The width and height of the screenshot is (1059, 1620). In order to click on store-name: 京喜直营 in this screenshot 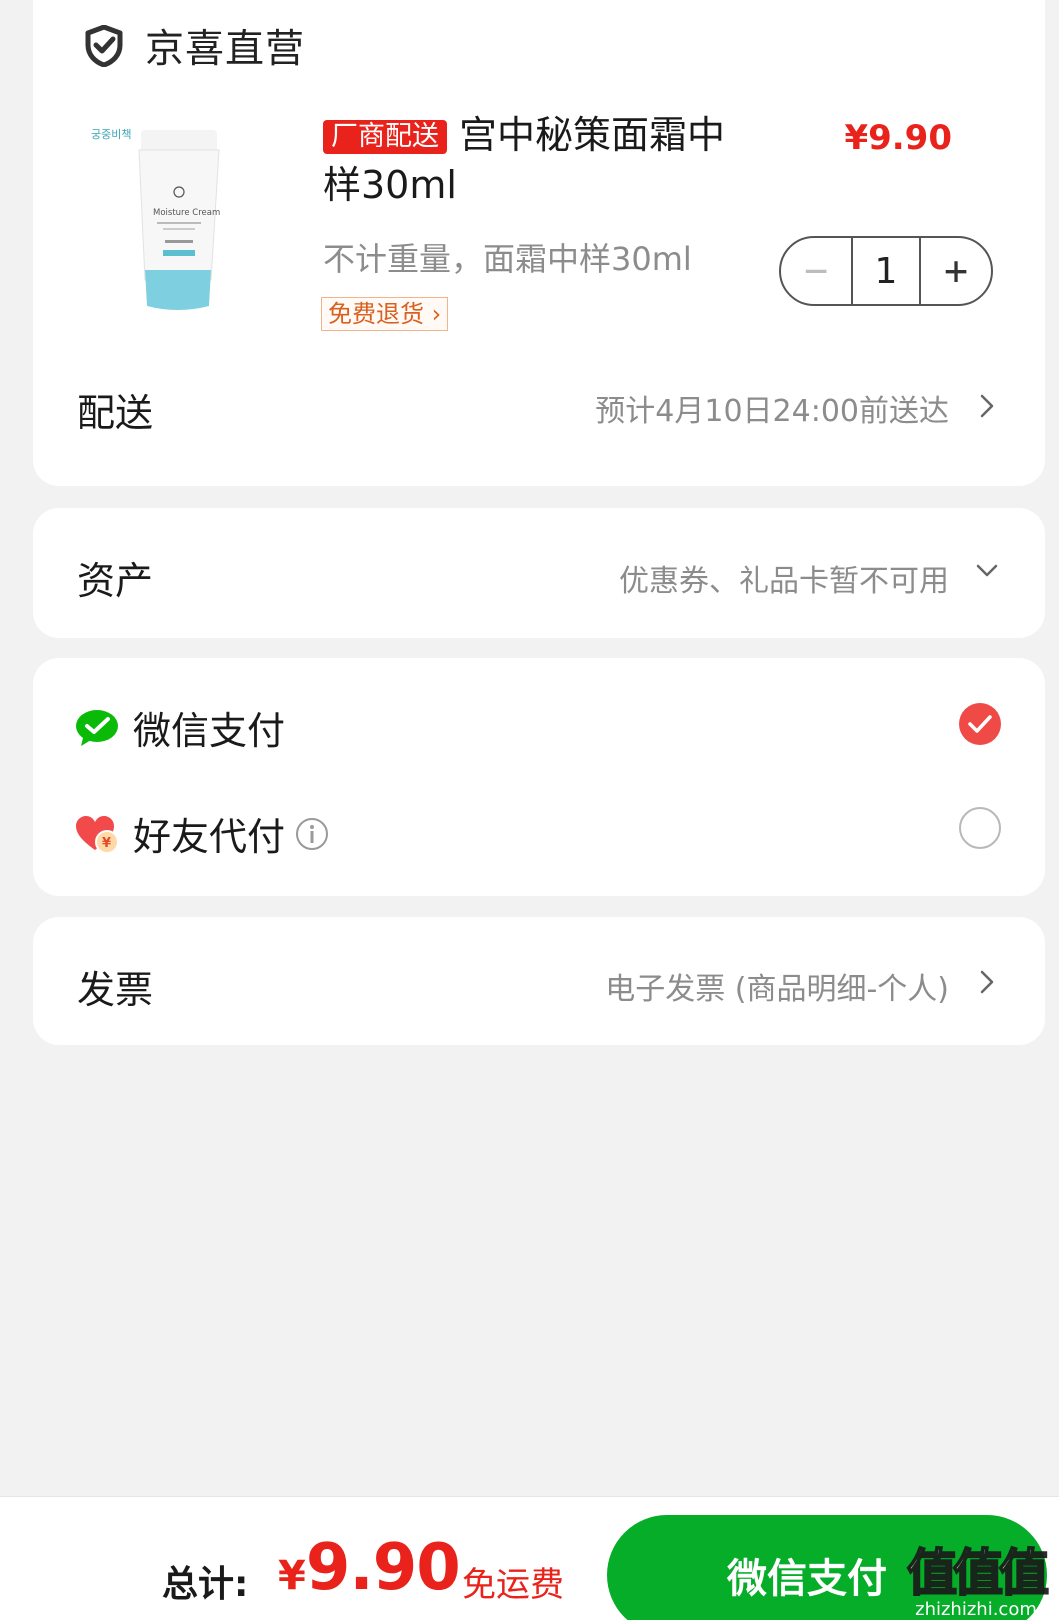, I will do `click(225, 49)`.